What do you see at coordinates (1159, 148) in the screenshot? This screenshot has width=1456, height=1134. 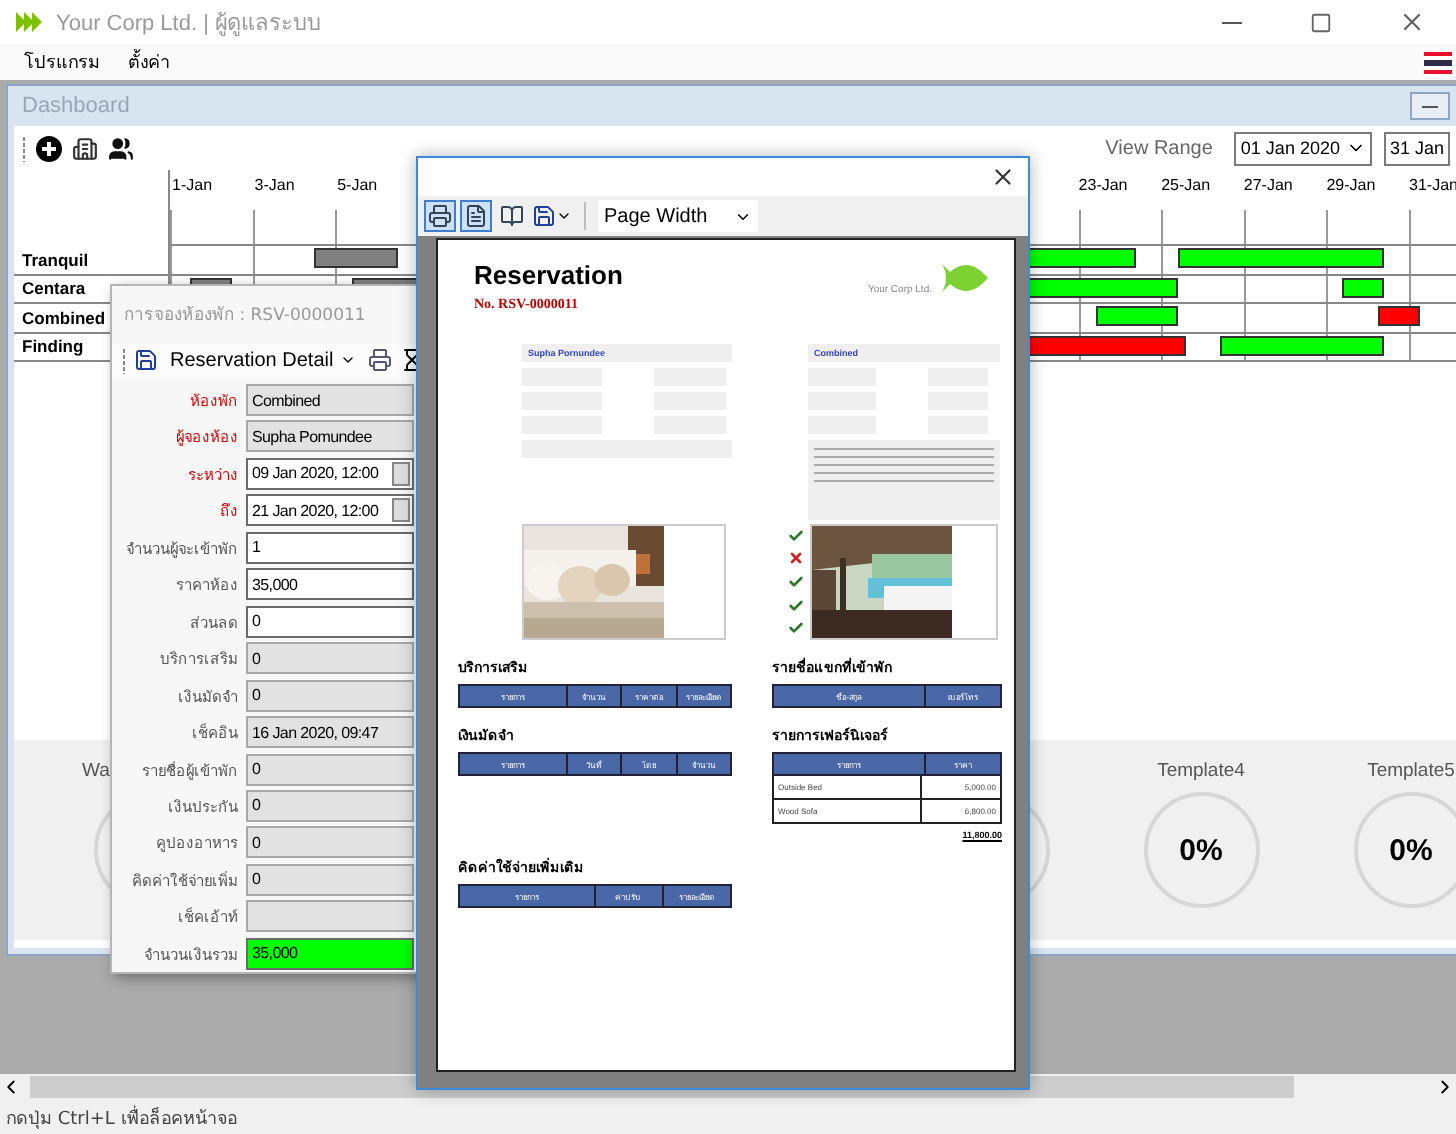 I see `view-range-label: View Range` at bounding box center [1159, 148].